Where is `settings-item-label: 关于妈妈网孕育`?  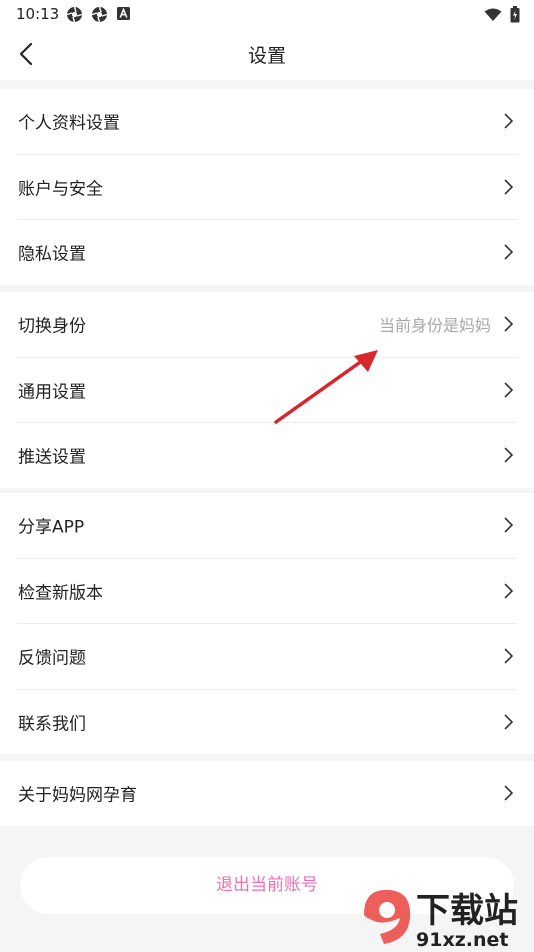 settings-item-label: 关于妈妈网孕育 is located at coordinates (77, 795).